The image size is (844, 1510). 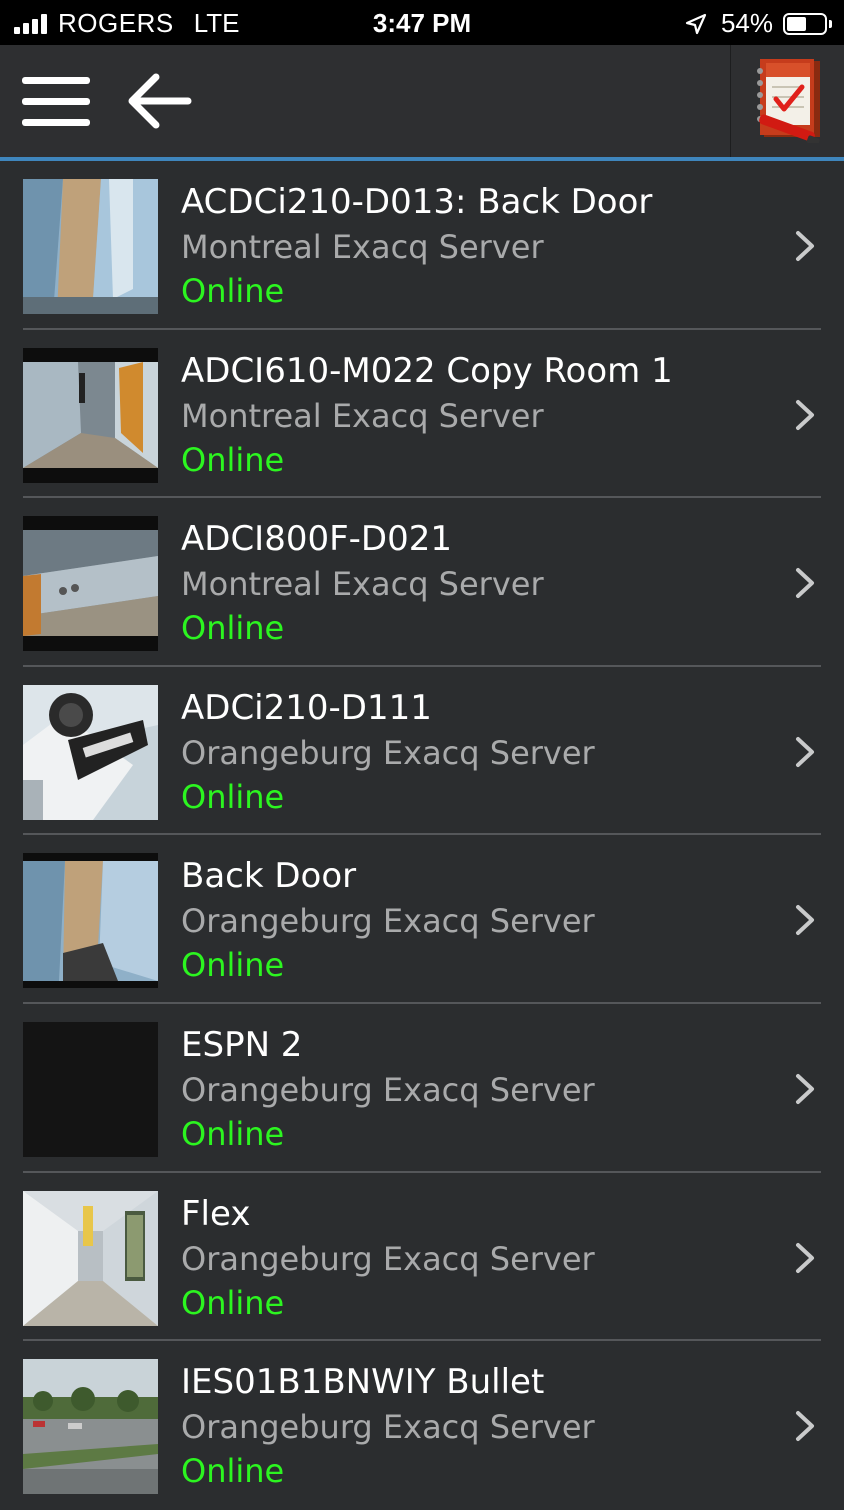 I want to click on camera-name: ADCI610-M022 Copy Room 1, so click(x=427, y=370).